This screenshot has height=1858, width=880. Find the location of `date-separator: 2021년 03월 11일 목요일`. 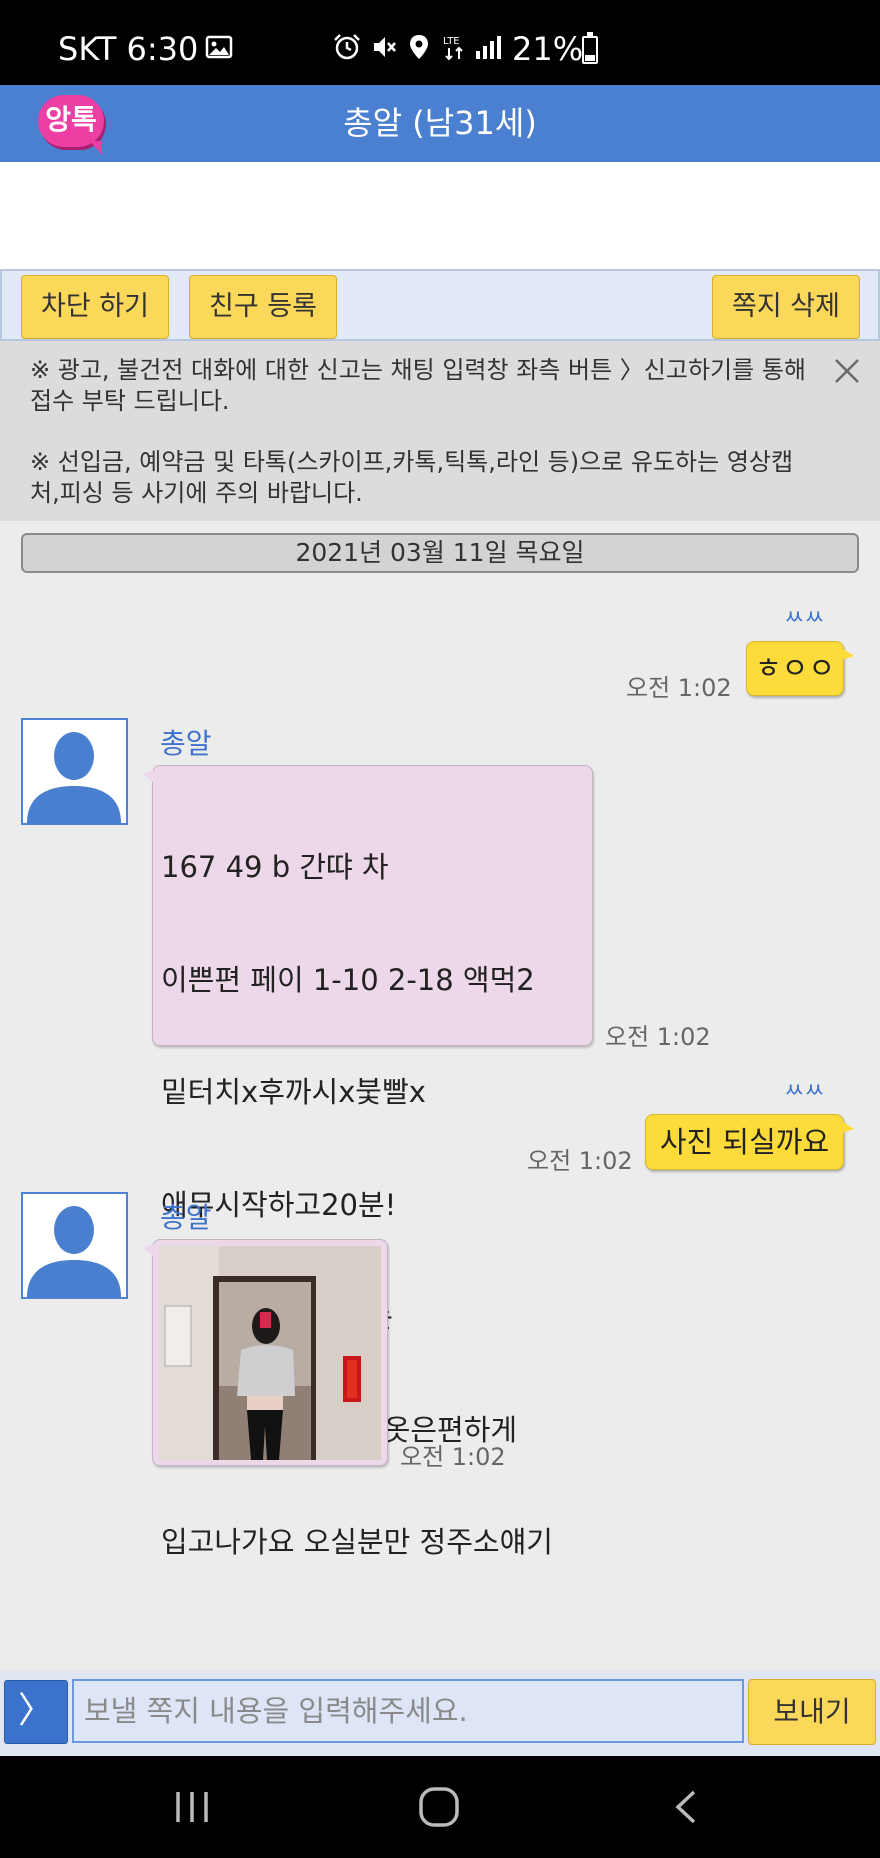

date-separator: 2021년 03월 11일 목요일 is located at coordinates (440, 553).